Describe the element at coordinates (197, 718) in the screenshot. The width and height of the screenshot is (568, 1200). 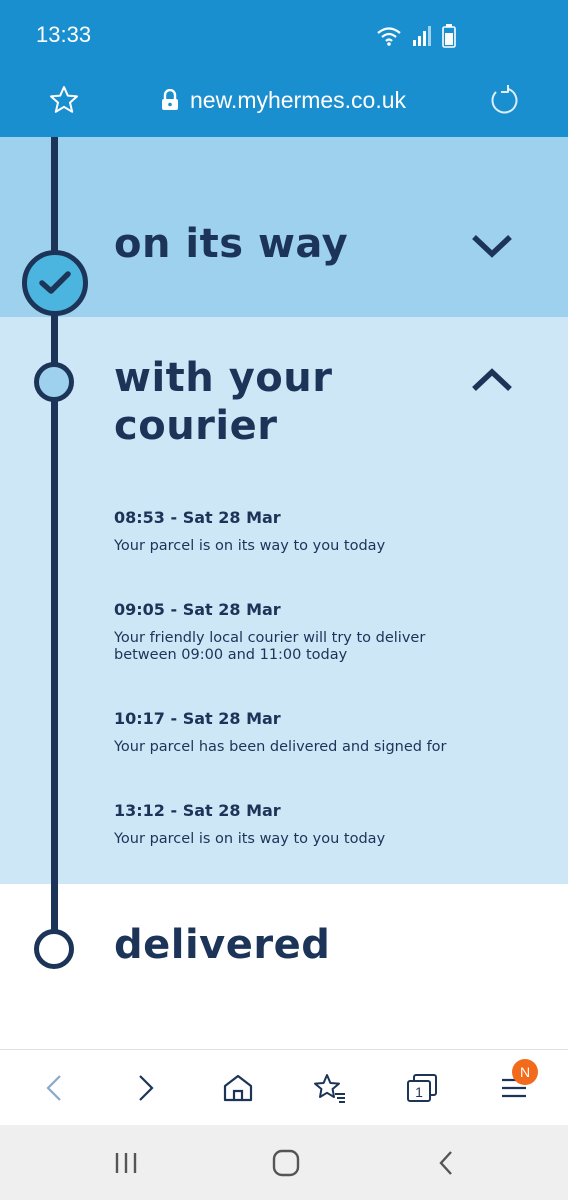
I see `event-time: 10:17 - Sat 28 Mar` at that location.